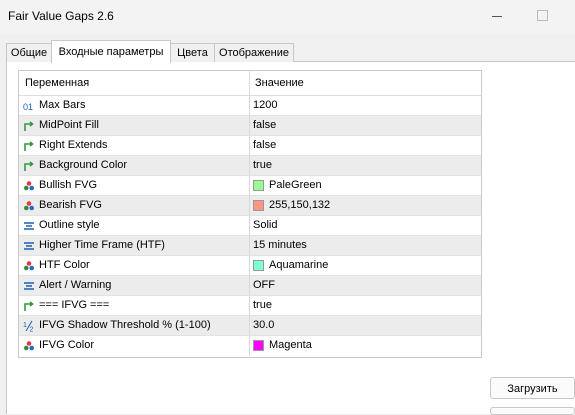 The width and height of the screenshot is (575, 415). Describe the element at coordinates (70, 205) in the screenshot. I see `param-name: Bearish FVG` at that location.